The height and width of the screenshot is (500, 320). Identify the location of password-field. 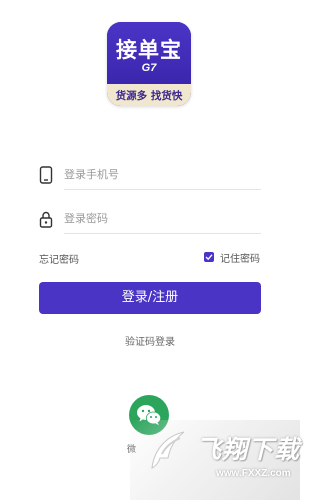
(150, 221).